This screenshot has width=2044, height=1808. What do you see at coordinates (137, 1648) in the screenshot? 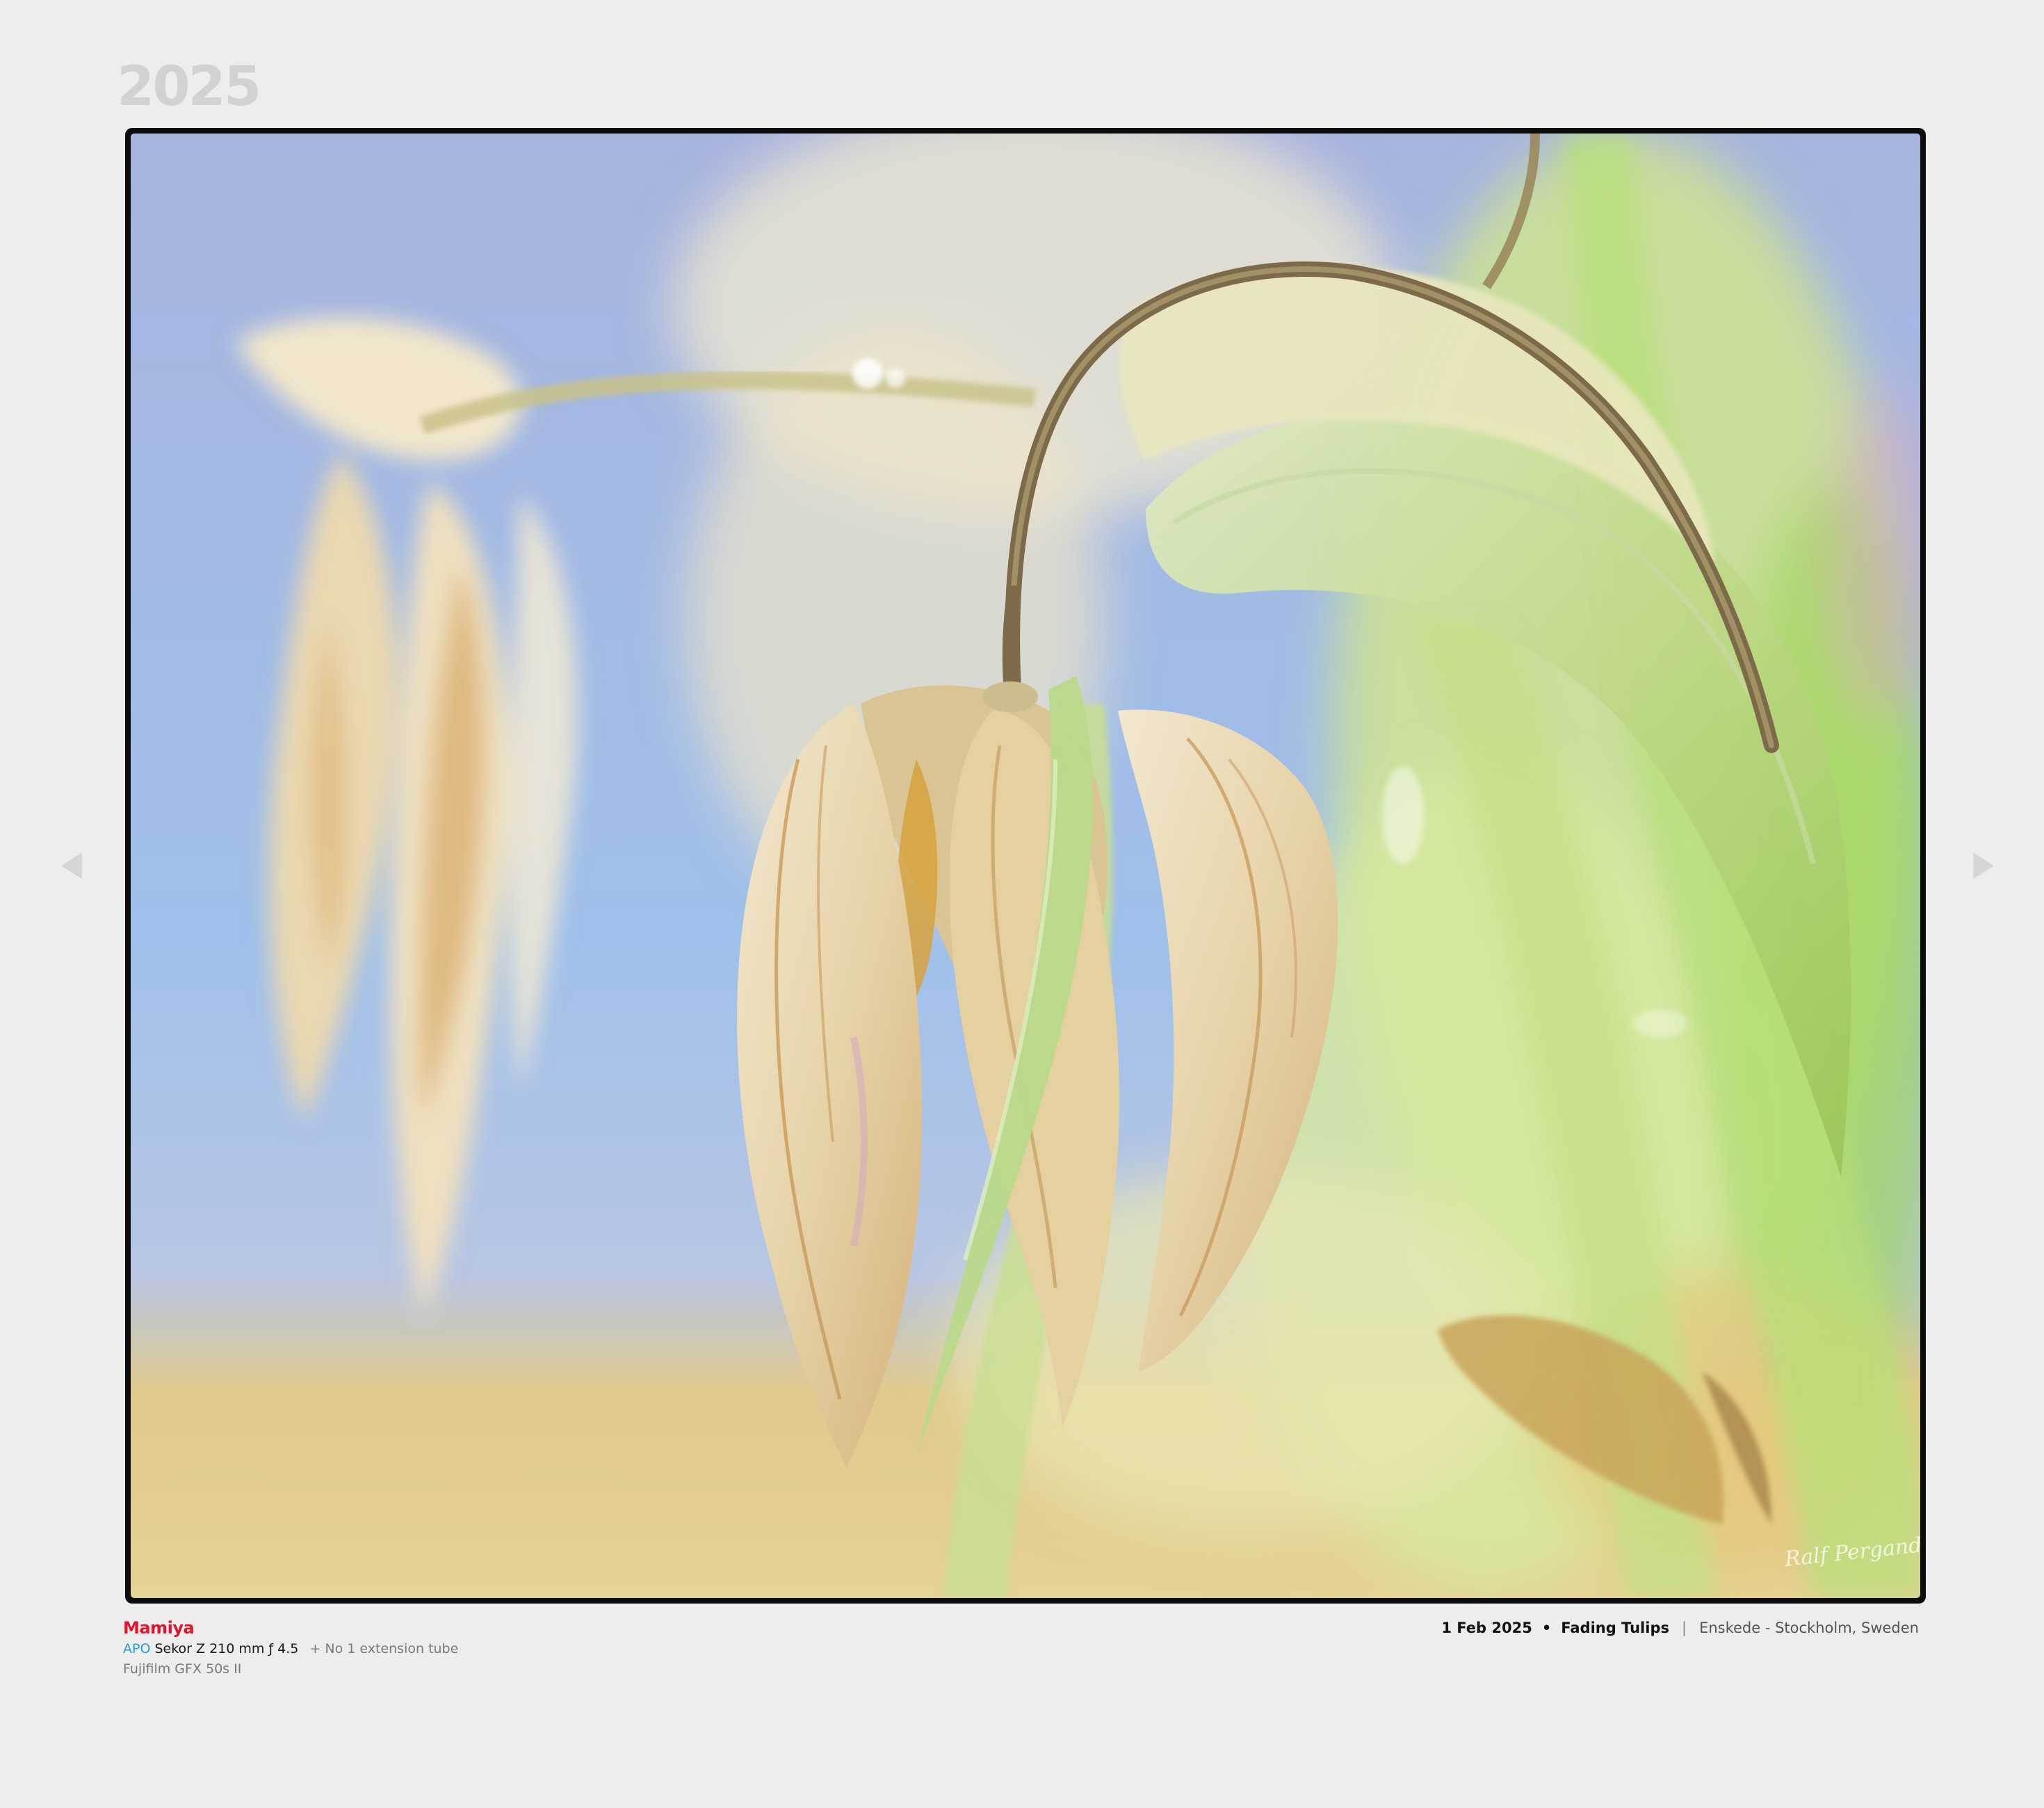
I see `lens-prefix: APO` at bounding box center [137, 1648].